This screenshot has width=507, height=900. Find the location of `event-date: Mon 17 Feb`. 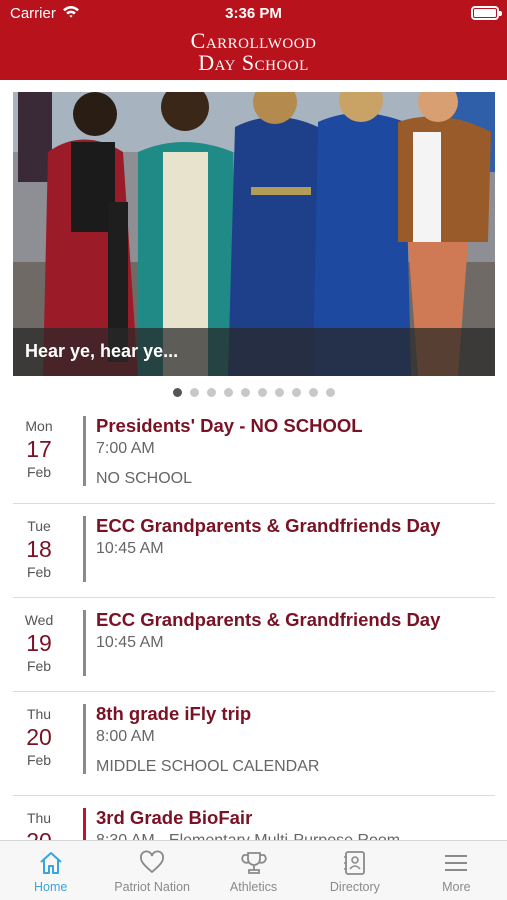

event-date: Mon 17 Feb is located at coordinates (39, 450).